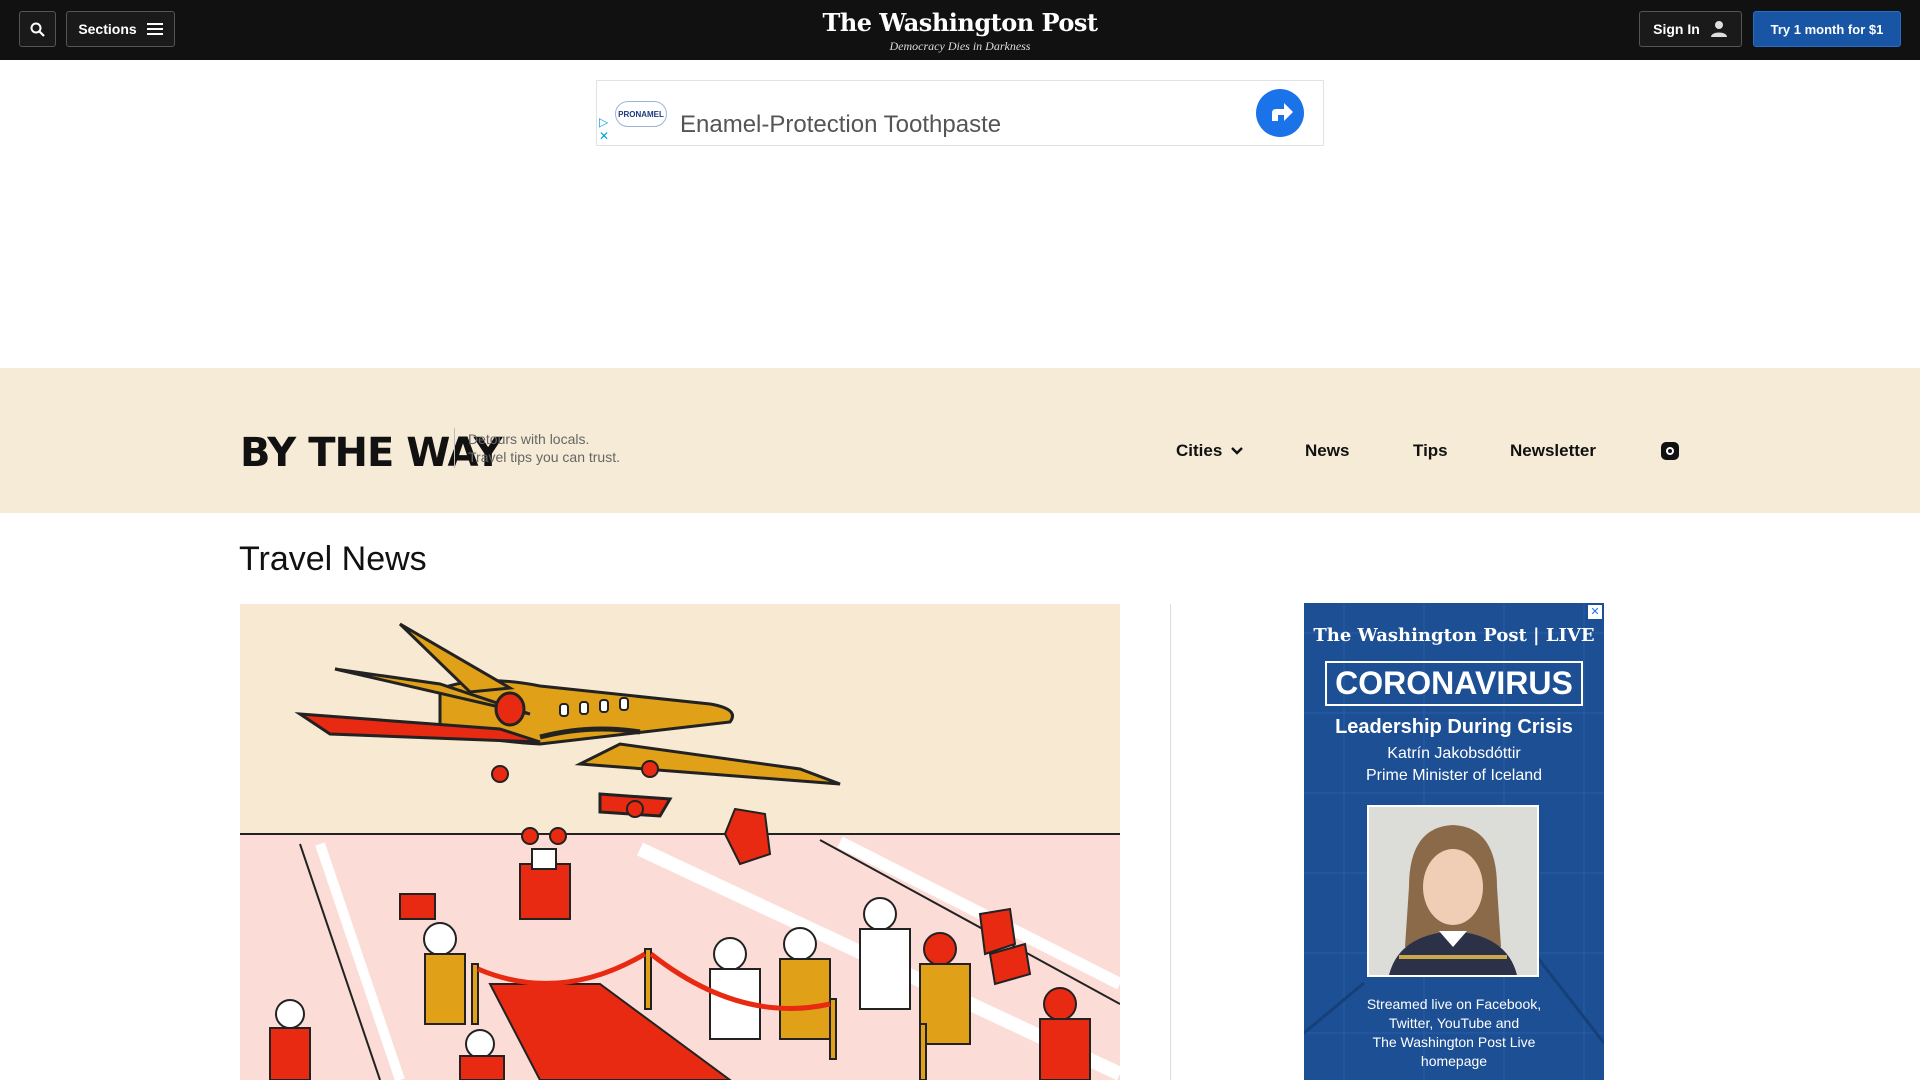 Image resolution: width=1920 pixels, height=1080 pixels. What do you see at coordinates (1454, 1061) in the screenshot?
I see `stream-line-4: homepage` at bounding box center [1454, 1061].